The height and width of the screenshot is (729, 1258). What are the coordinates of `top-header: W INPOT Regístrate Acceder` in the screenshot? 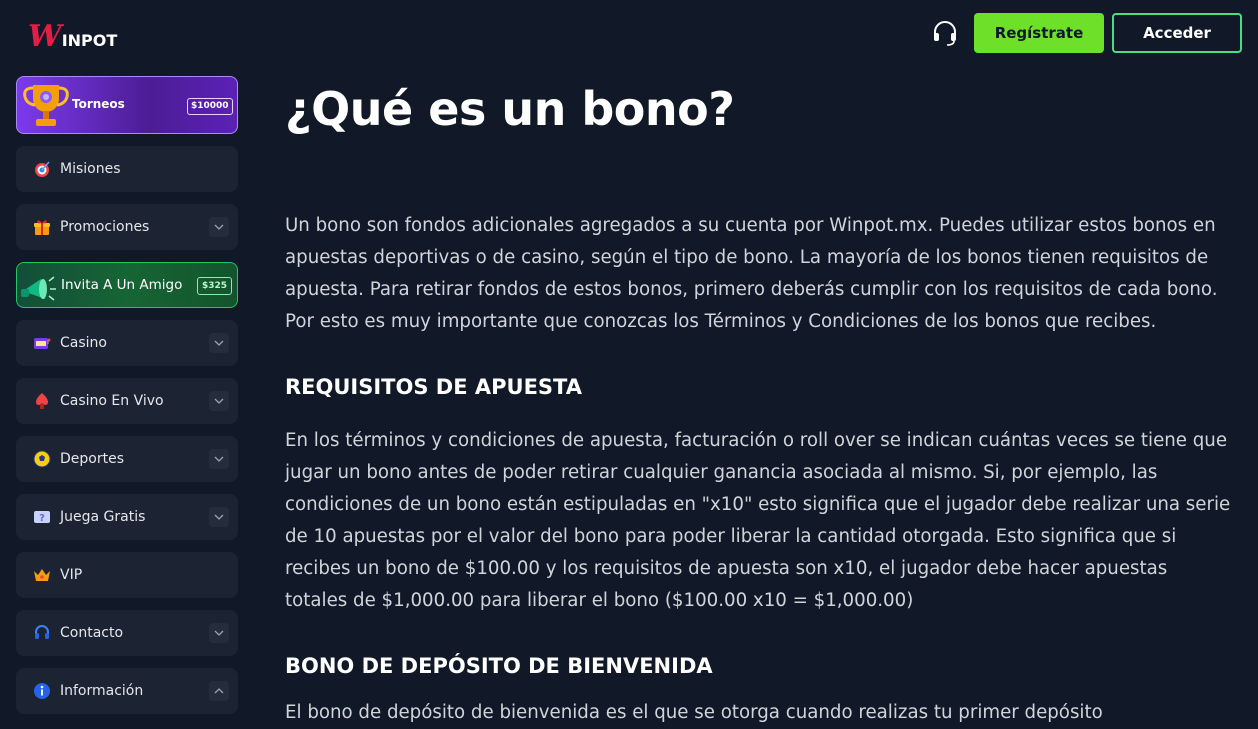 It's located at (629, 34).